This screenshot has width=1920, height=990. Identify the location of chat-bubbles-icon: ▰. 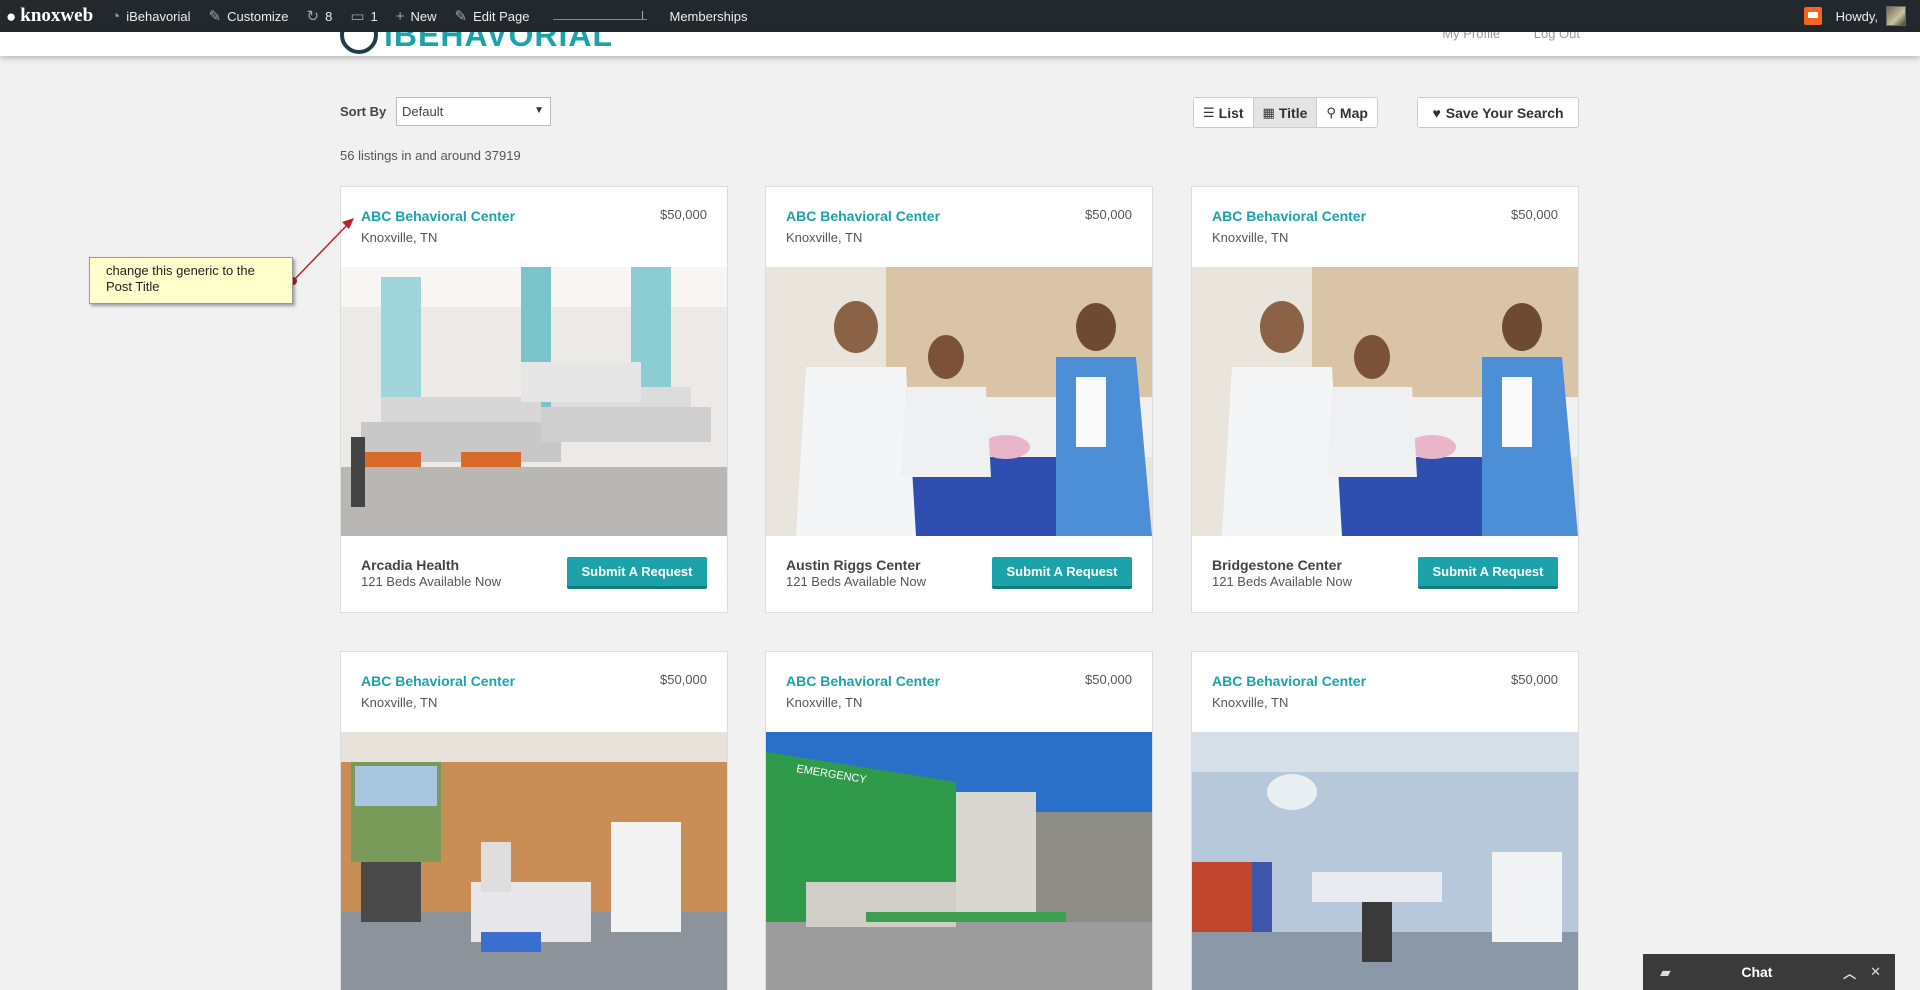
(1665, 971).